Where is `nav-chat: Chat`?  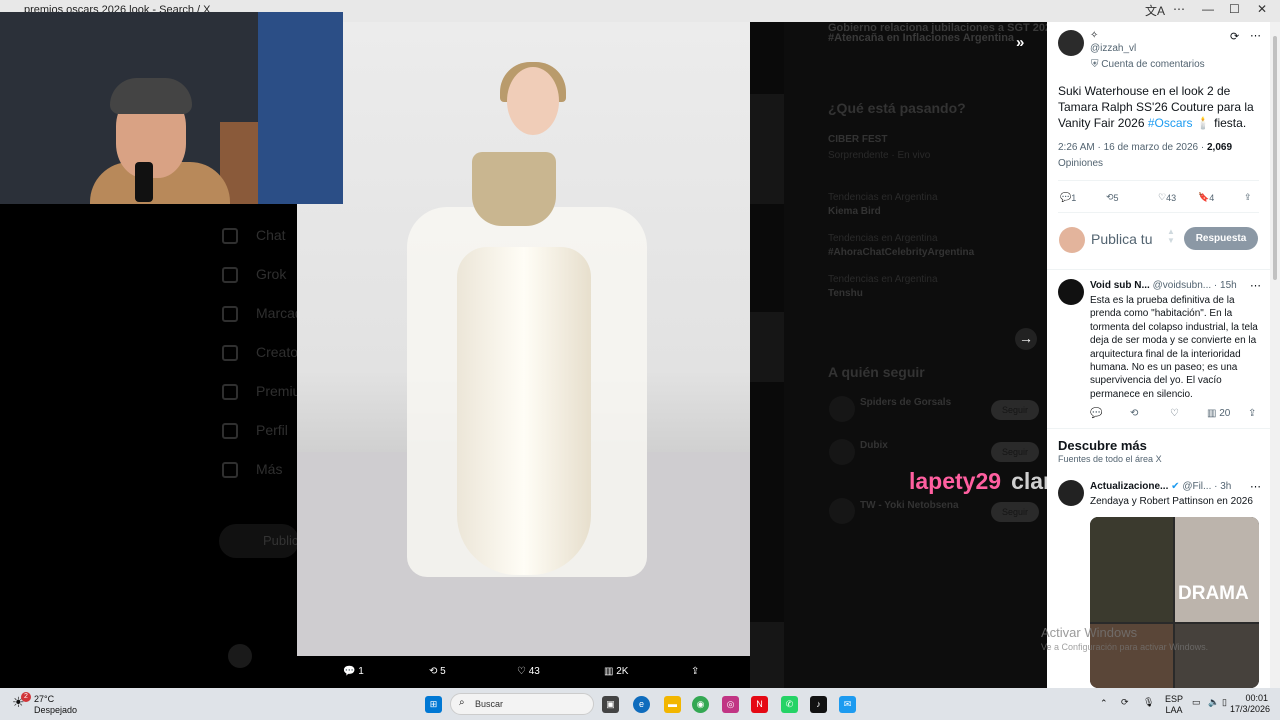
nav-chat: Chat is located at coordinates (254, 236).